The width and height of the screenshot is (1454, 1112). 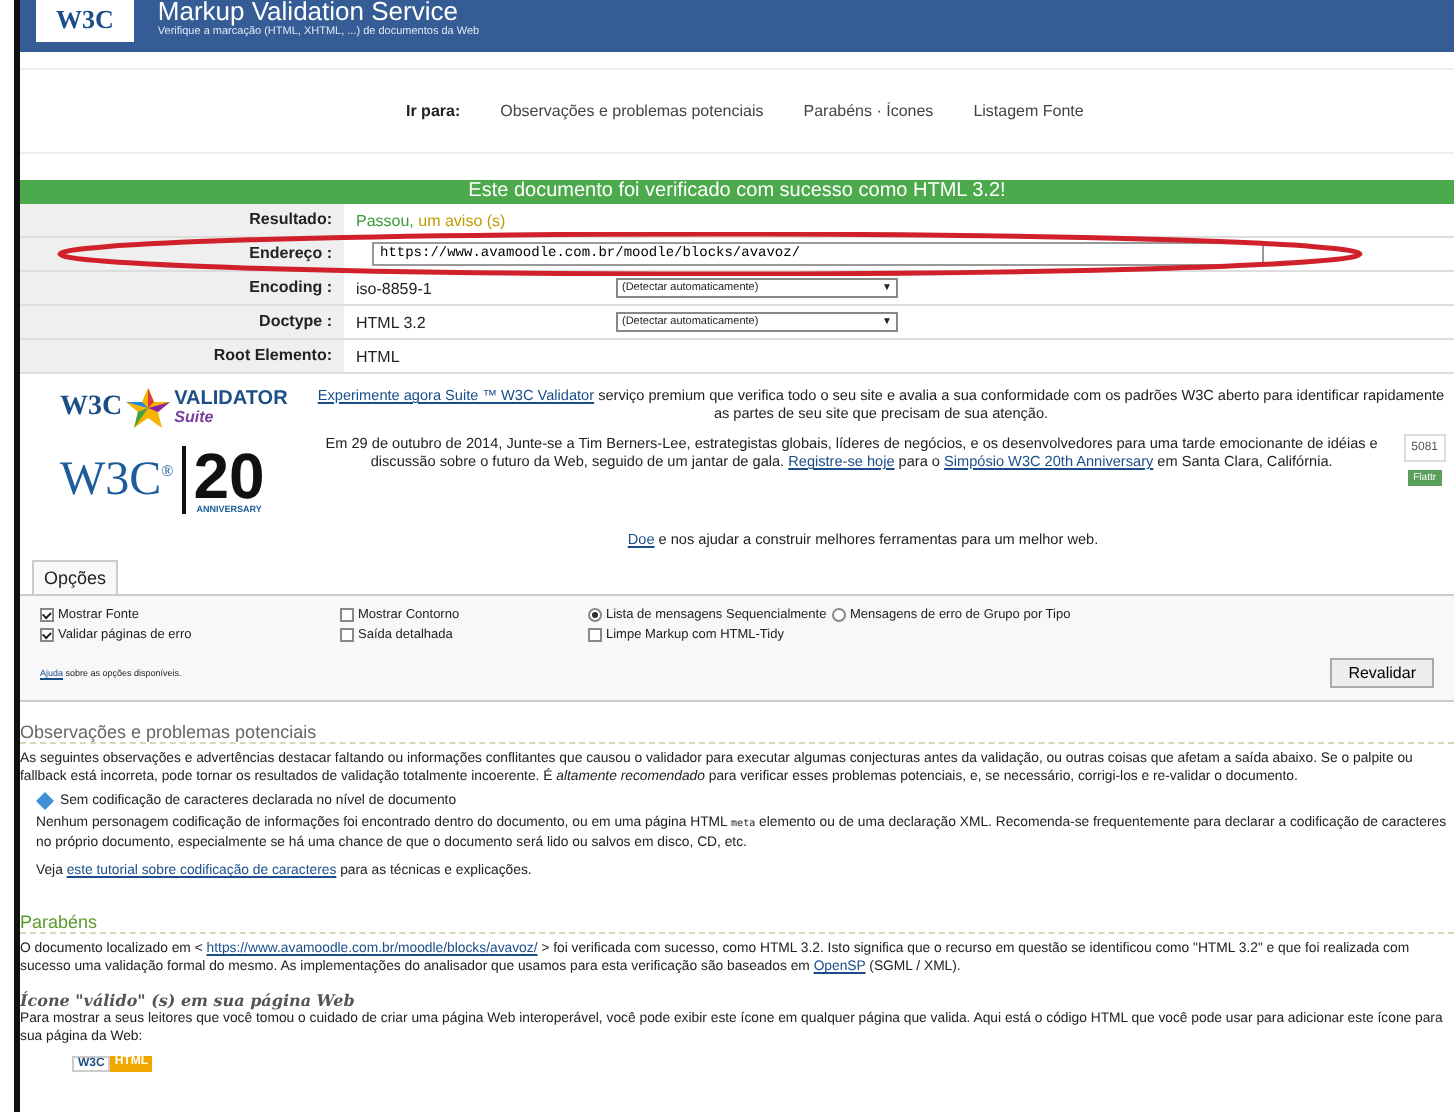 What do you see at coordinates (85, 21) in the screenshot?
I see `w3c-logo: W3C` at bounding box center [85, 21].